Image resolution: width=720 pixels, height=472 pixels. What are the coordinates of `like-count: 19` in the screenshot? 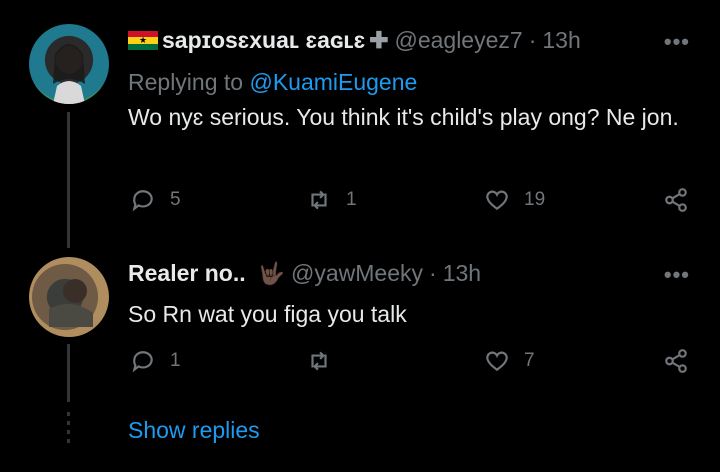 It's located at (535, 199).